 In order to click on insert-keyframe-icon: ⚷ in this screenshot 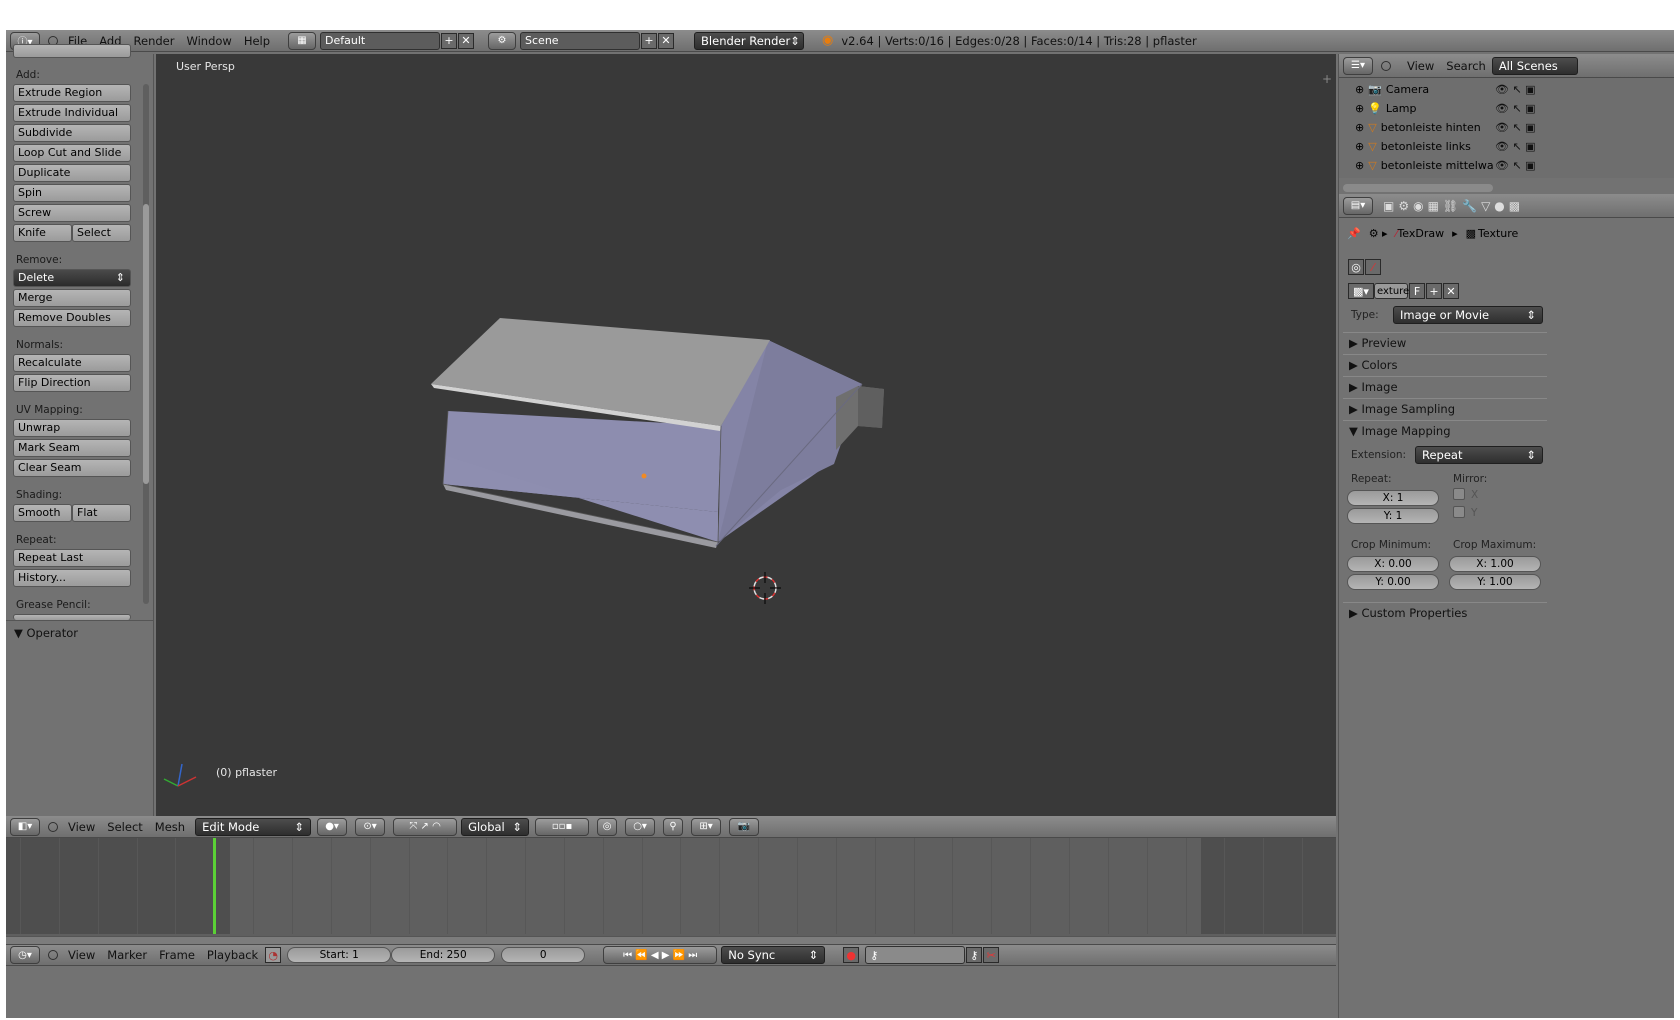, I will do `click(974, 955)`.